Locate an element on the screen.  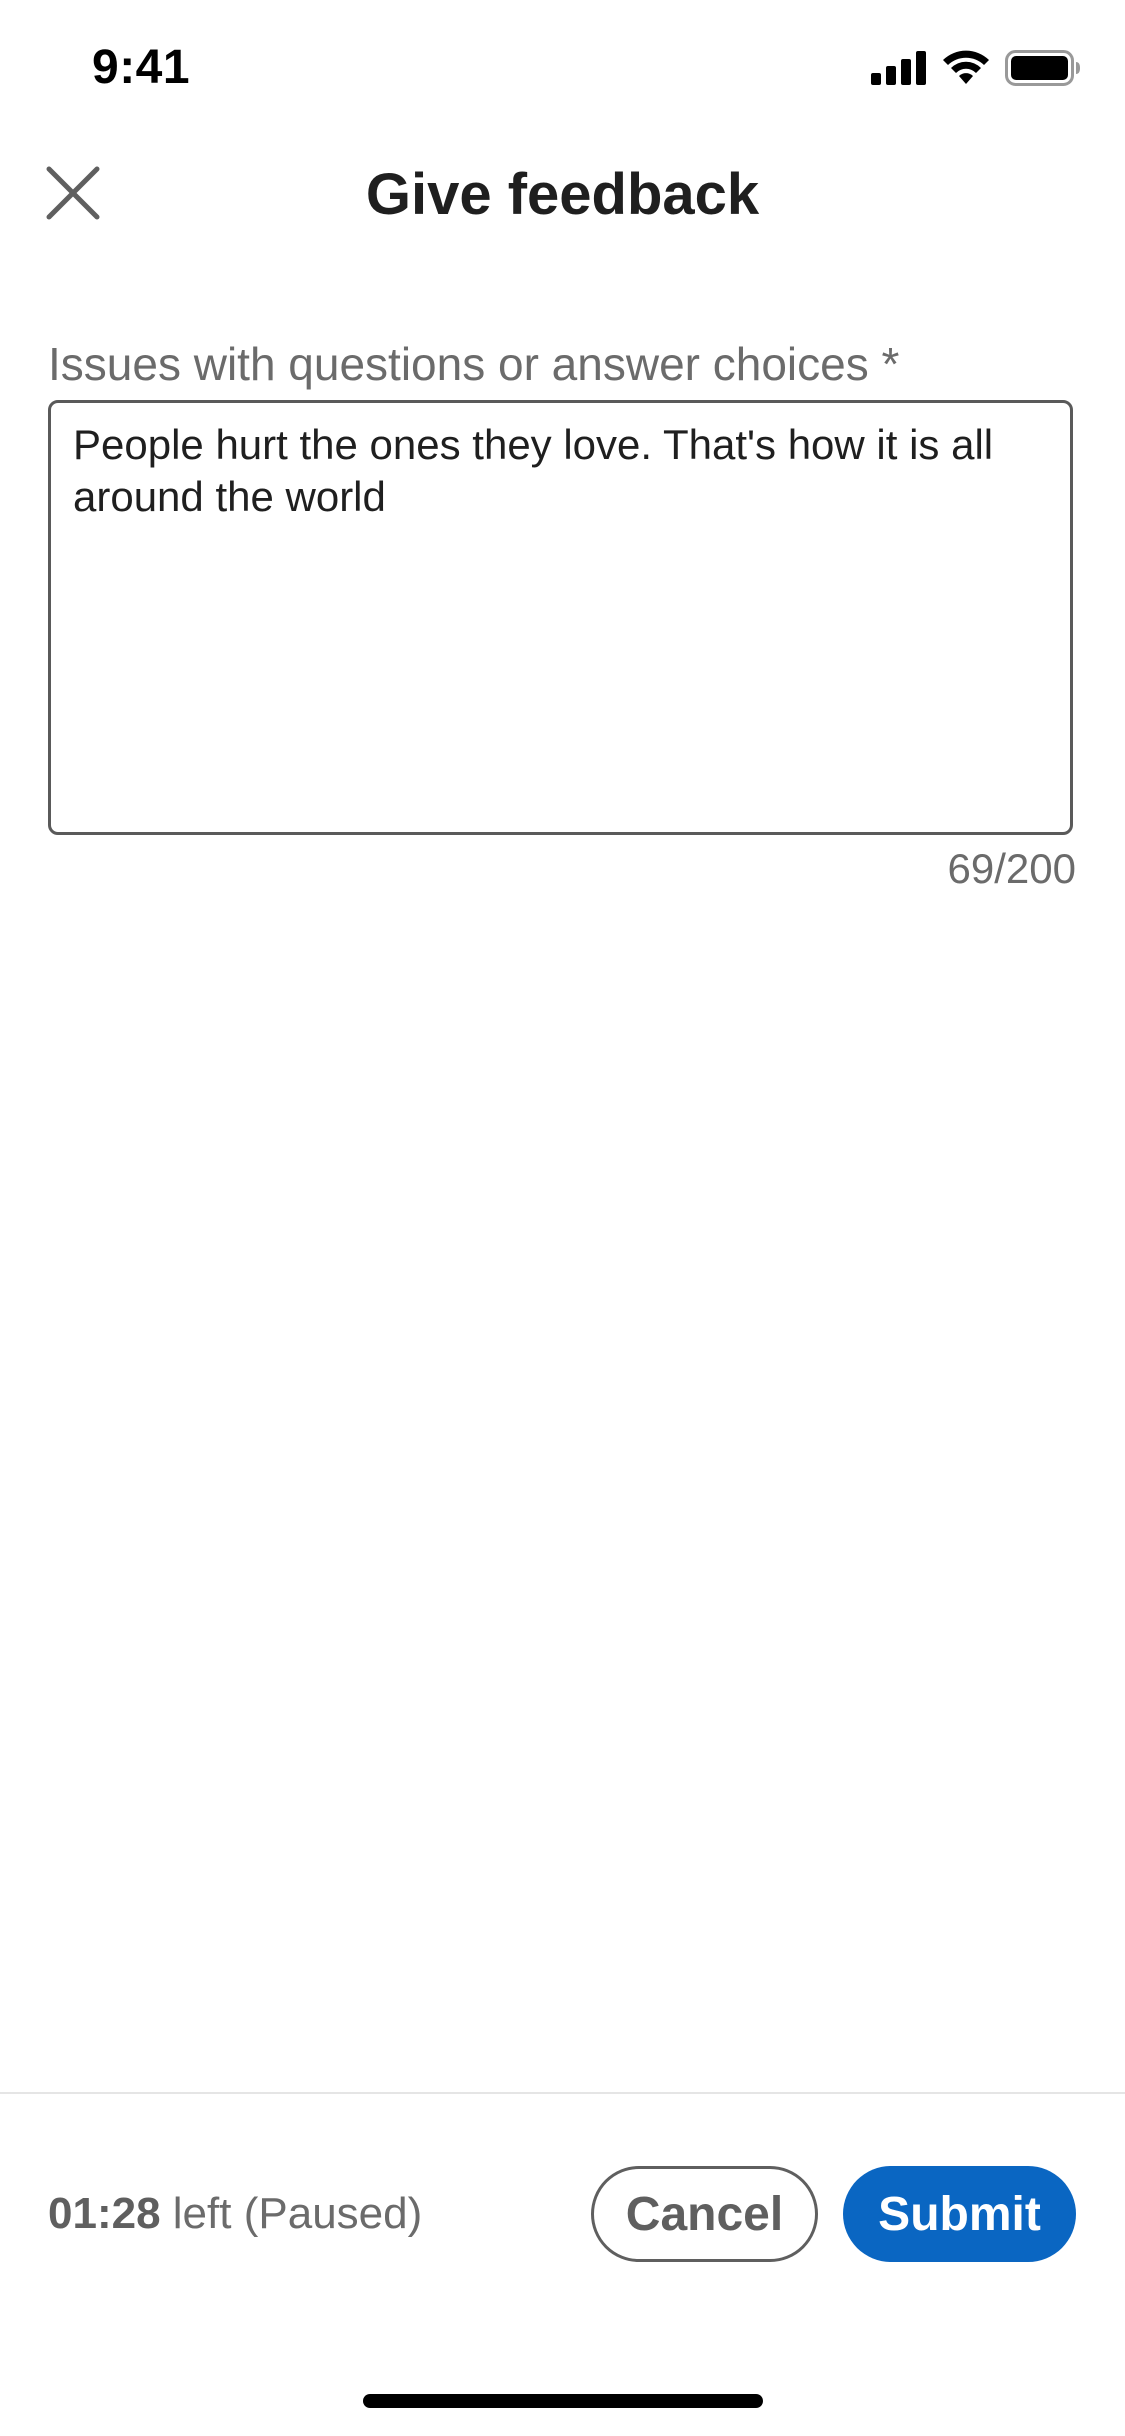
cancel-button: Cancel is located at coordinates (704, 2214).